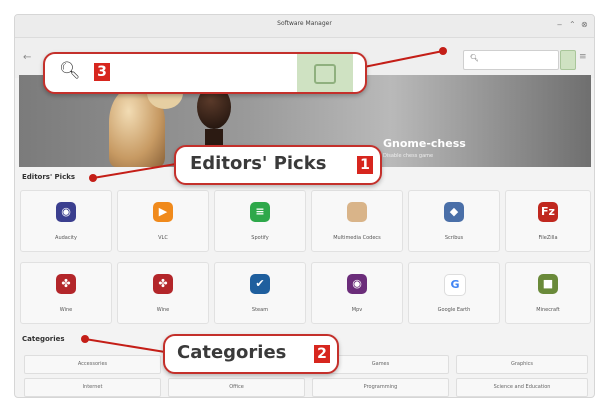  I want to click on search-icon: 🔍︎, so click(70, 71).